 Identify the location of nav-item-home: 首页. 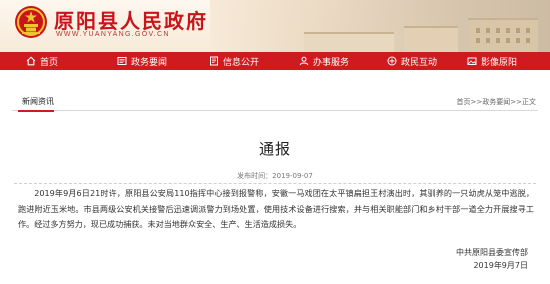
(42, 61).